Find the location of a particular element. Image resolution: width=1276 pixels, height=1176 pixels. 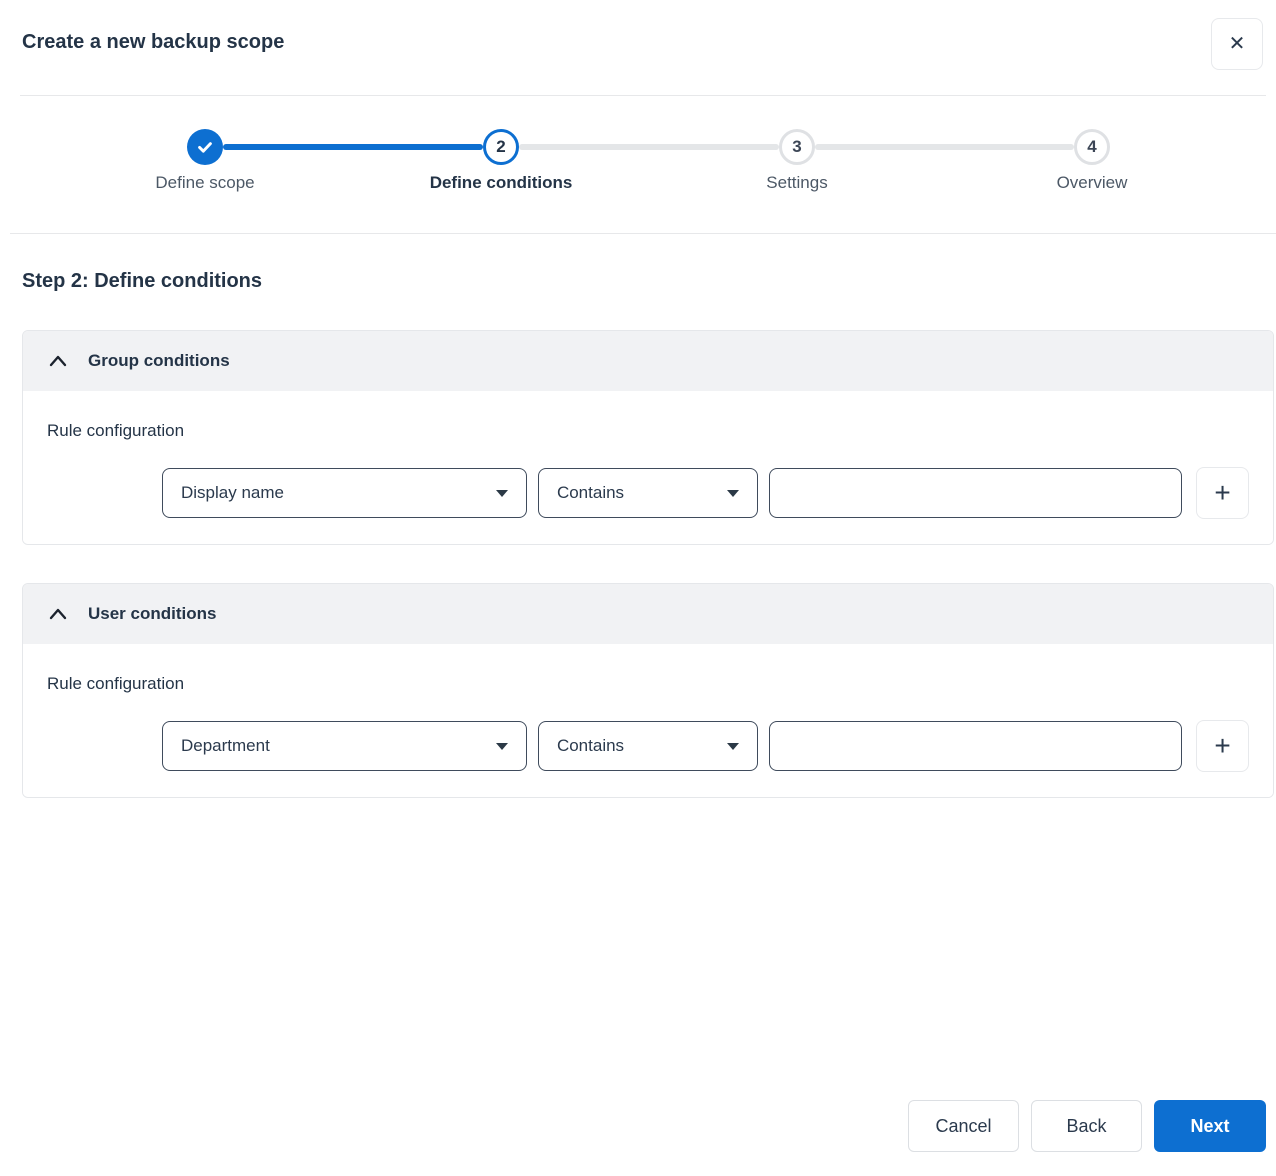

step-circle-overview: 4 is located at coordinates (1092, 147).